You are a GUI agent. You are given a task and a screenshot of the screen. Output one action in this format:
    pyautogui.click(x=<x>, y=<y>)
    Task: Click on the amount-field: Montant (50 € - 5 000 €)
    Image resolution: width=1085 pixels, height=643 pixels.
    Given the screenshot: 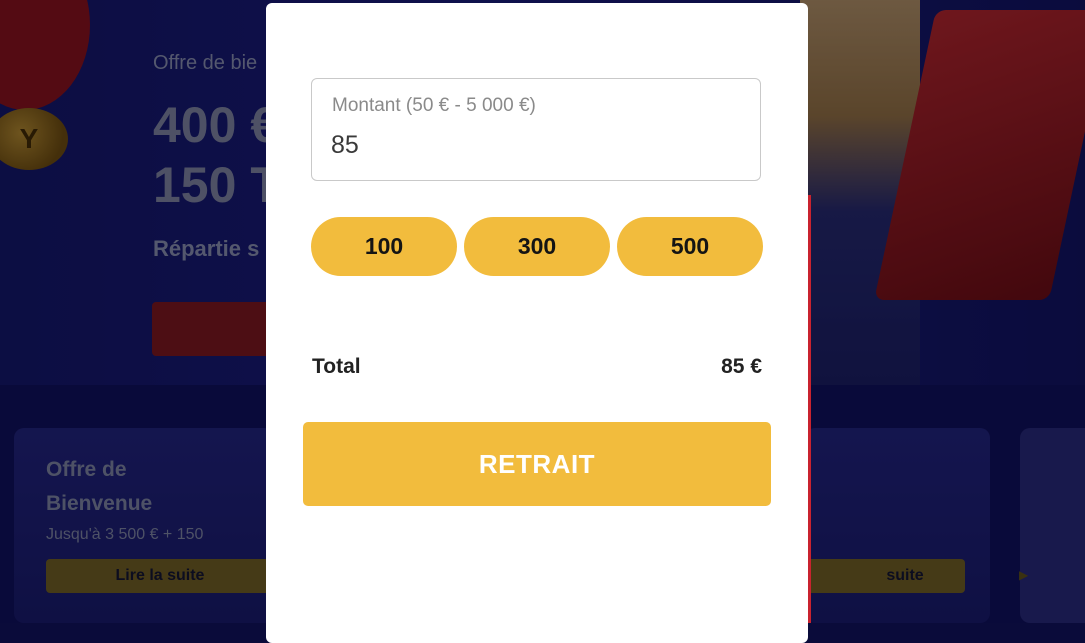 What is the action you would take?
    pyautogui.click(x=536, y=129)
    